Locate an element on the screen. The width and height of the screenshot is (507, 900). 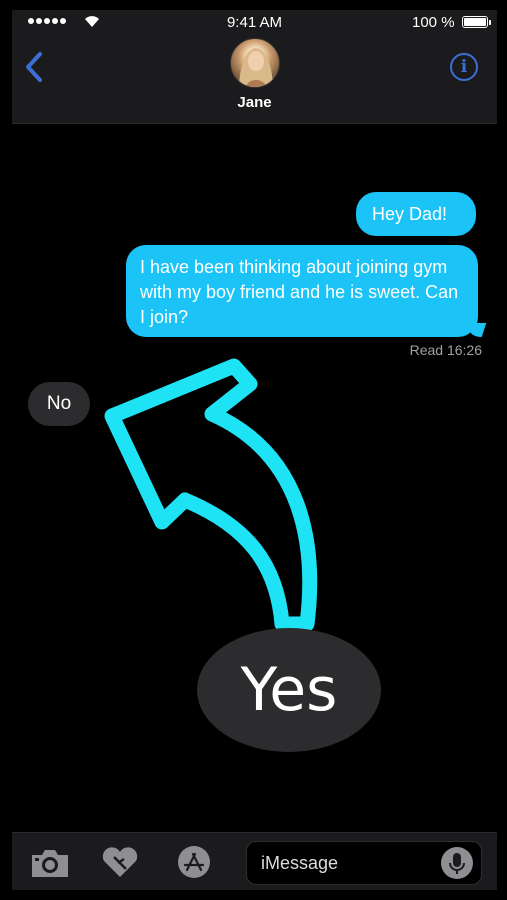
info-button: i is located at coordinates (464, 67).